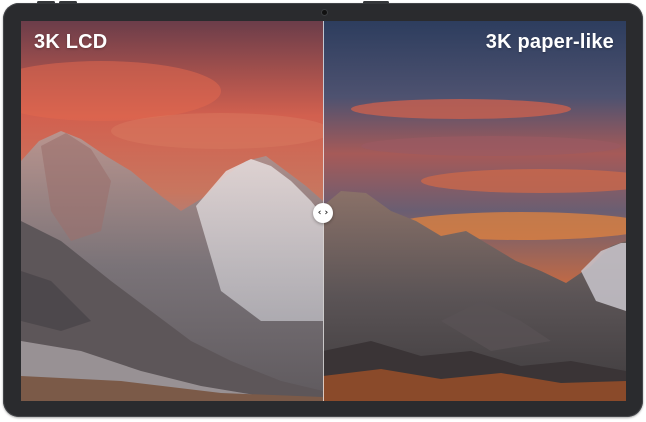 This screenshot has height=422, width=646. What do you see at coordinates (549, 42) in the screenshot?
I see `paper-like-label: 3K paper-like` at bounding box center [549, 42].